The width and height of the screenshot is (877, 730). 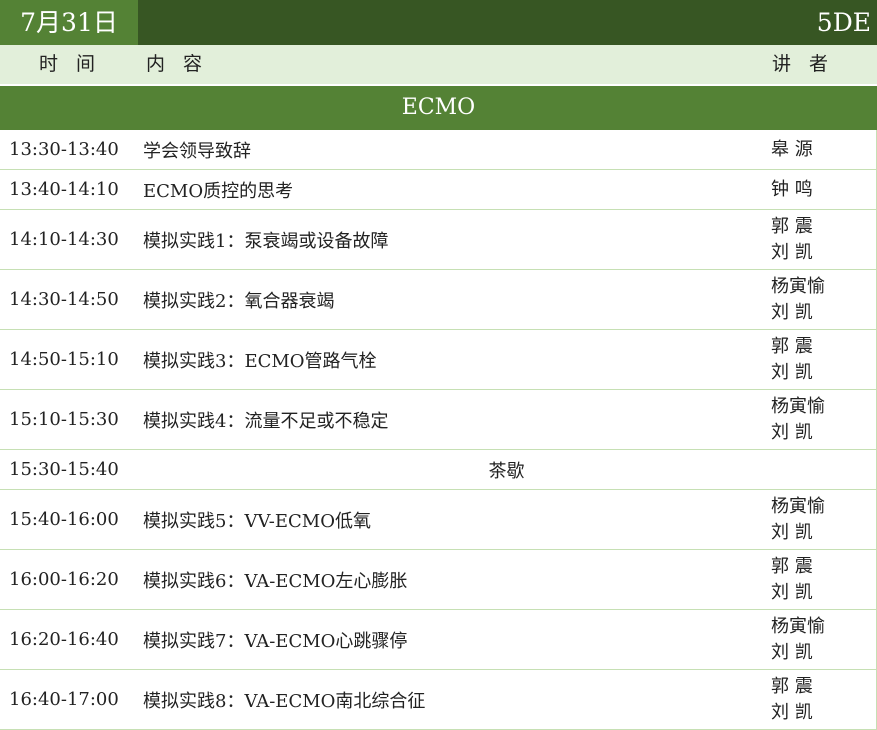 What do you see at coordinates (266, 421) in the screenshot?
I see `session-topic: 模拟实践4：流量不足或不稳定` at bounding box center [266, 421].